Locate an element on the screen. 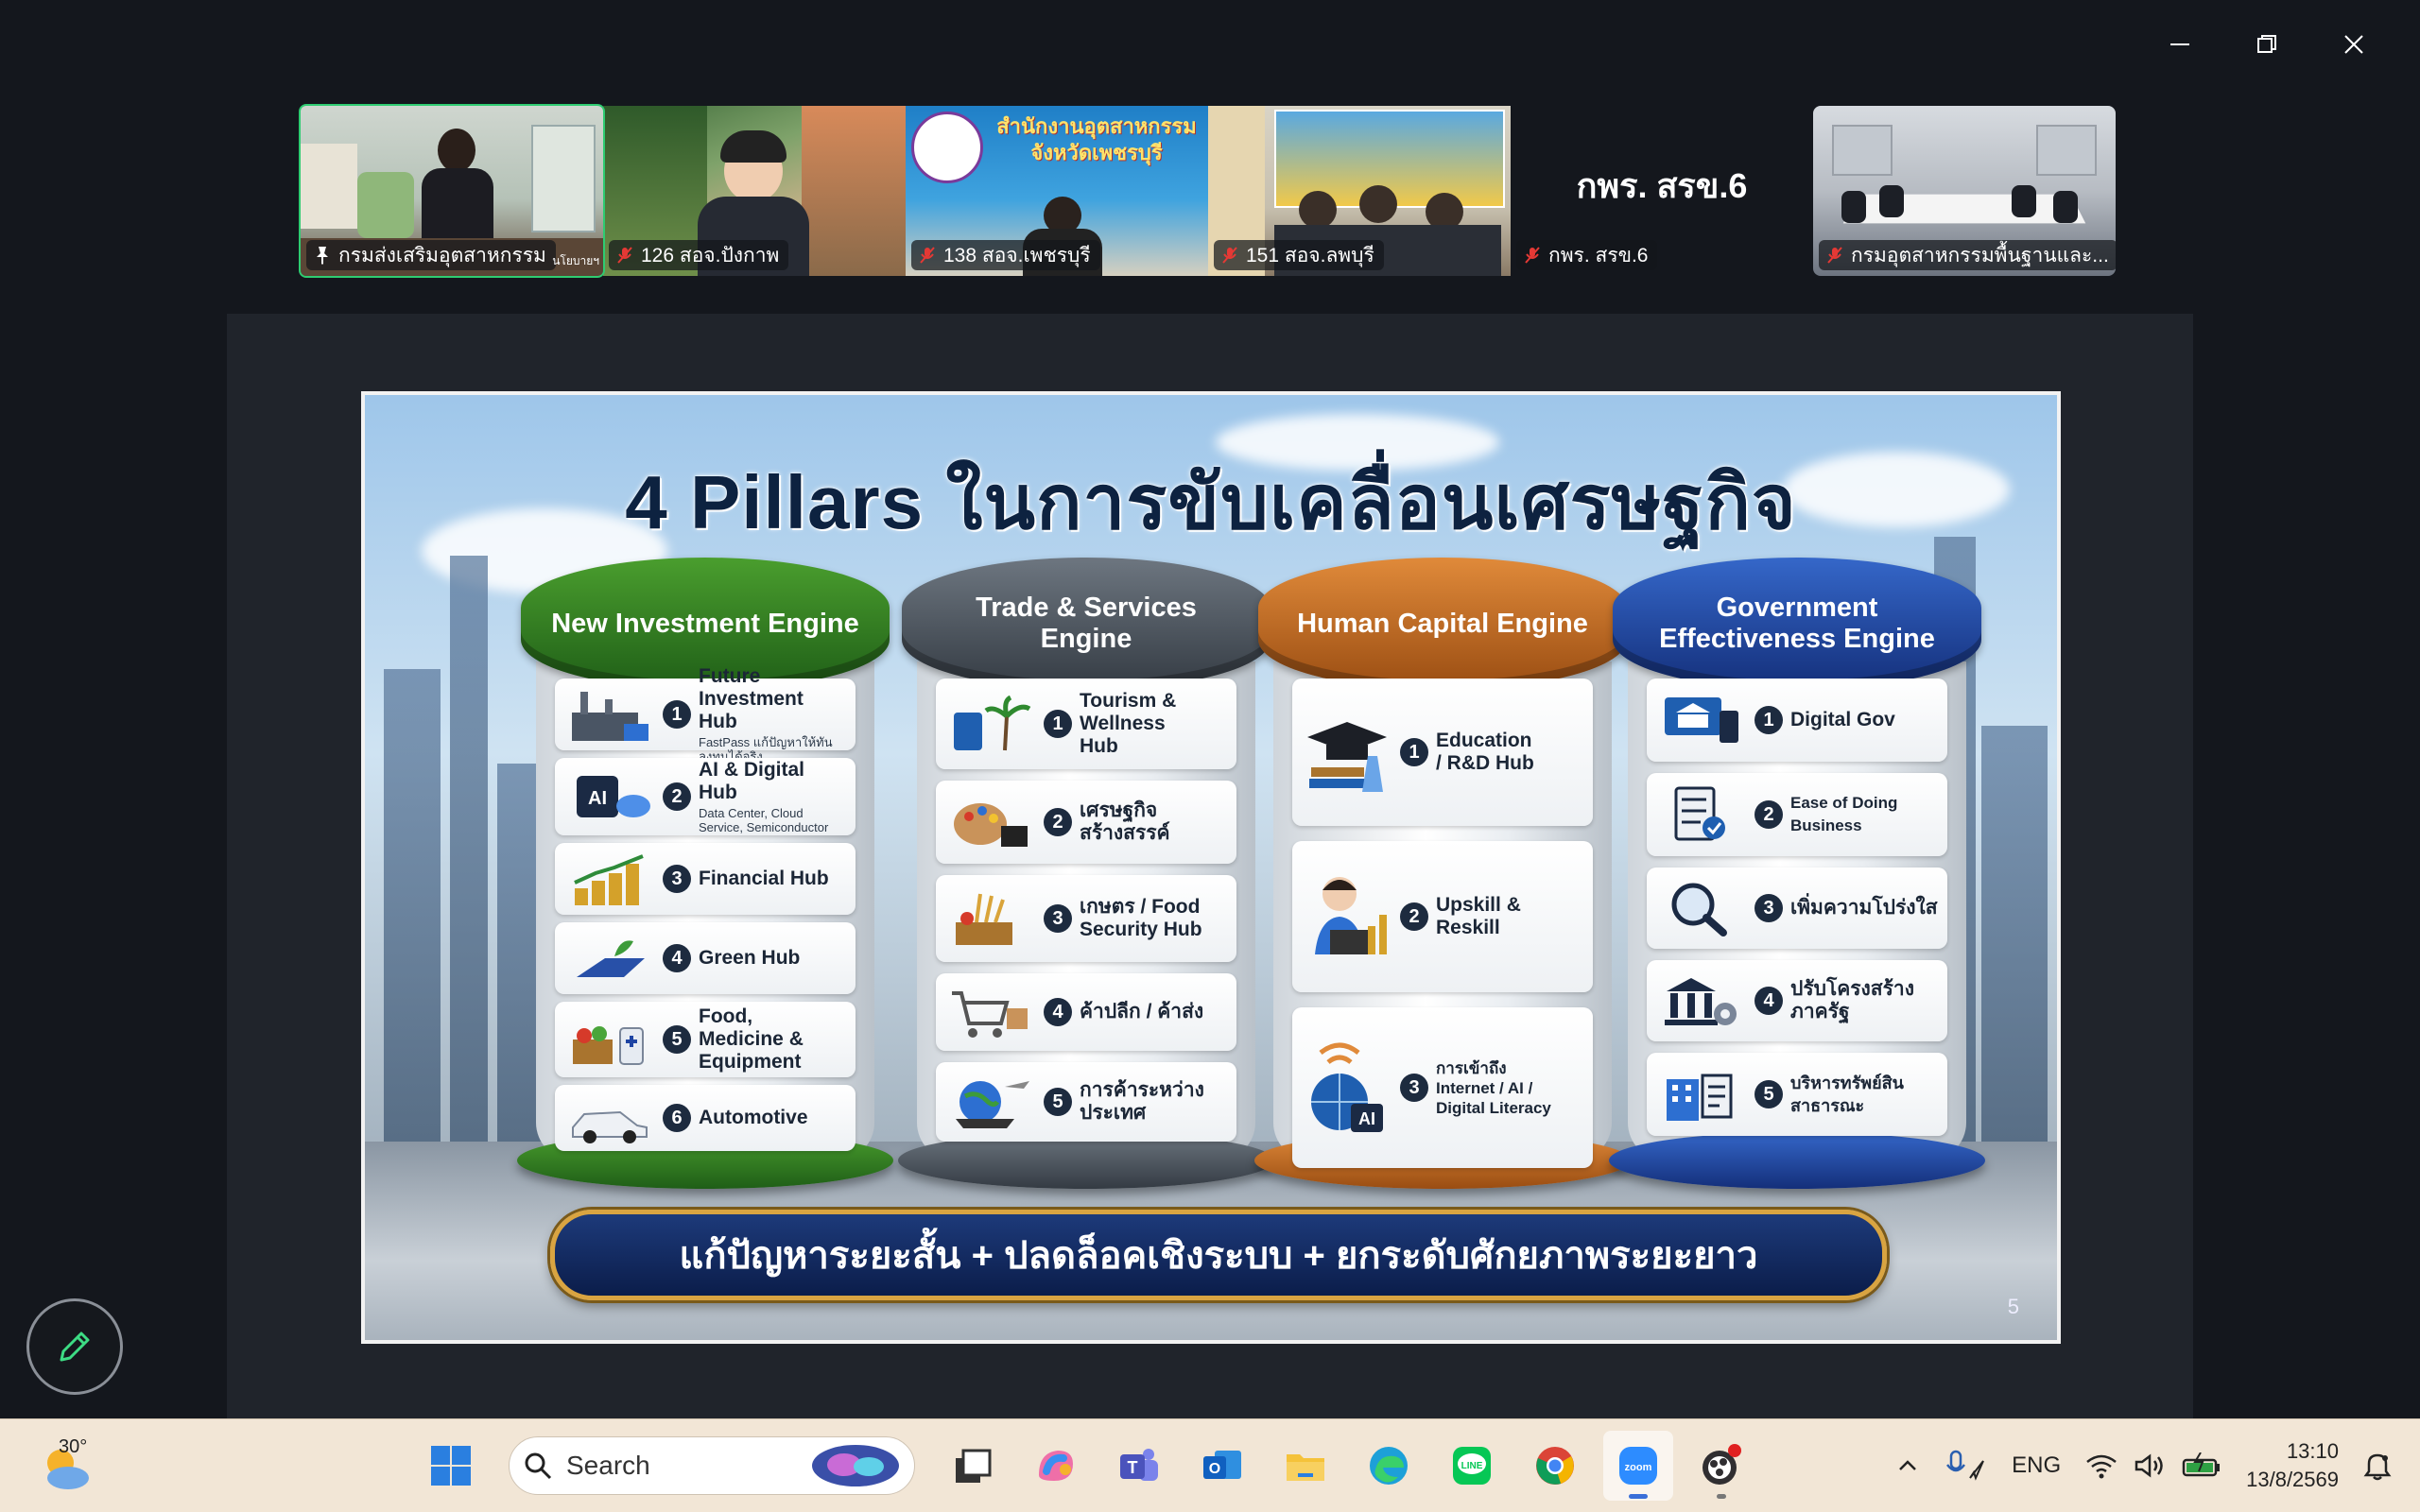 The height and width of the screenshot is (1512, 2420). pillar-item: 3 เกษตร / Food Security Hub is located at coordinates (1086, 918).